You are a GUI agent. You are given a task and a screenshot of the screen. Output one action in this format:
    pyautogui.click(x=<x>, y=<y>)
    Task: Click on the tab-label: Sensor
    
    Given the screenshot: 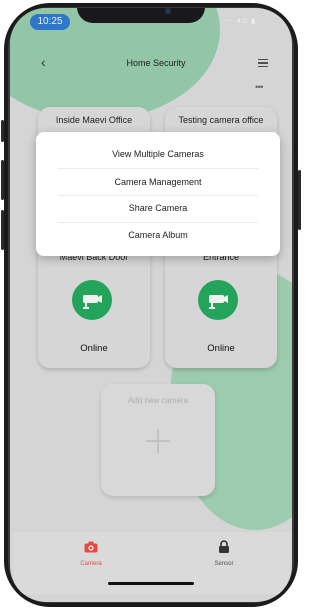 What is the action you would take?
    pyautogui.click(x=224, y=564)
    